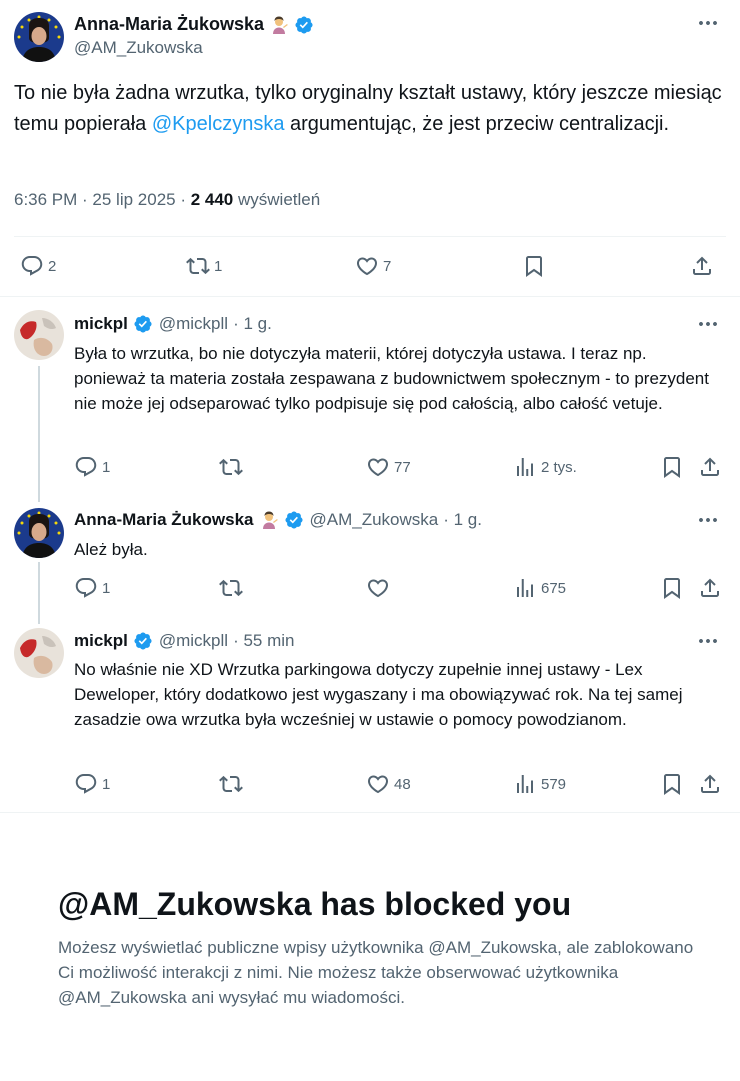  Describe the element at coordinates (402, 467) in the screenshot. I see `like-count: 77` at that location.